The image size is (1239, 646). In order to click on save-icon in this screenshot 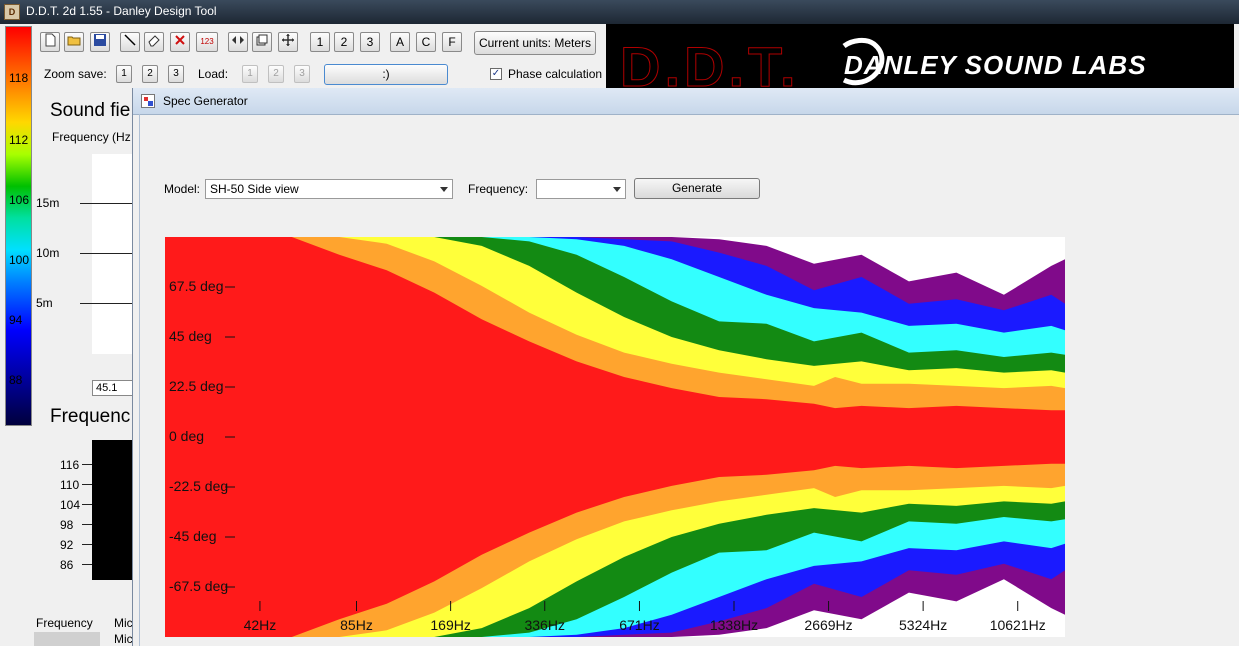, I will do `click(100, 42)`.